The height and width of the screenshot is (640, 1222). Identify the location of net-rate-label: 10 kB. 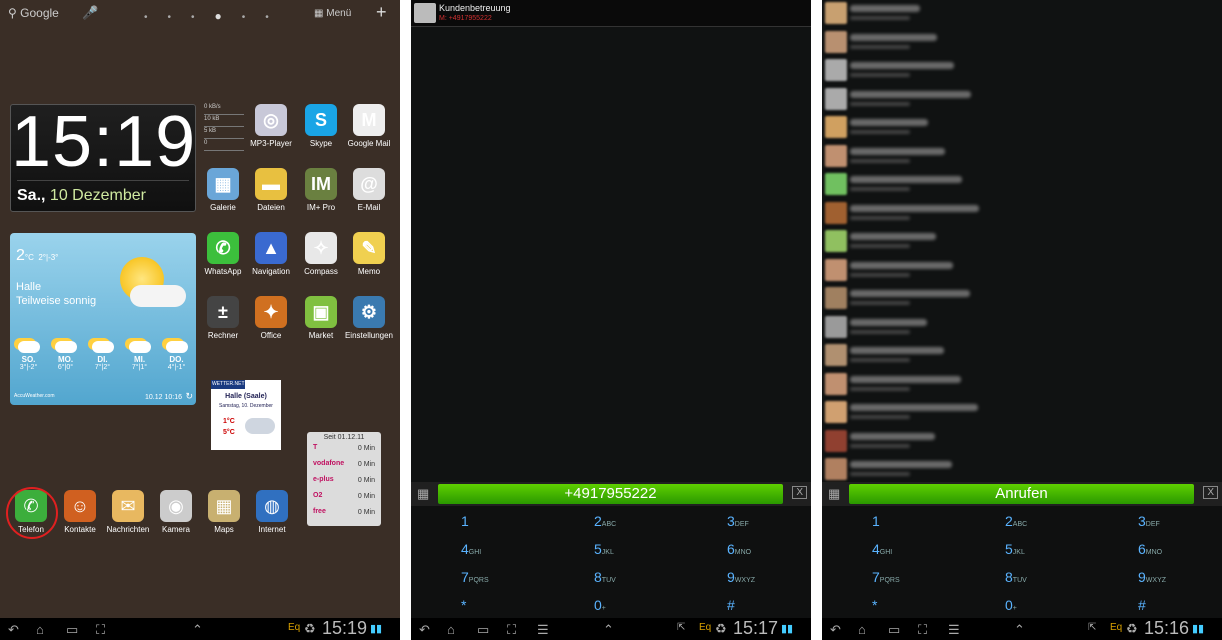
(224, 121).